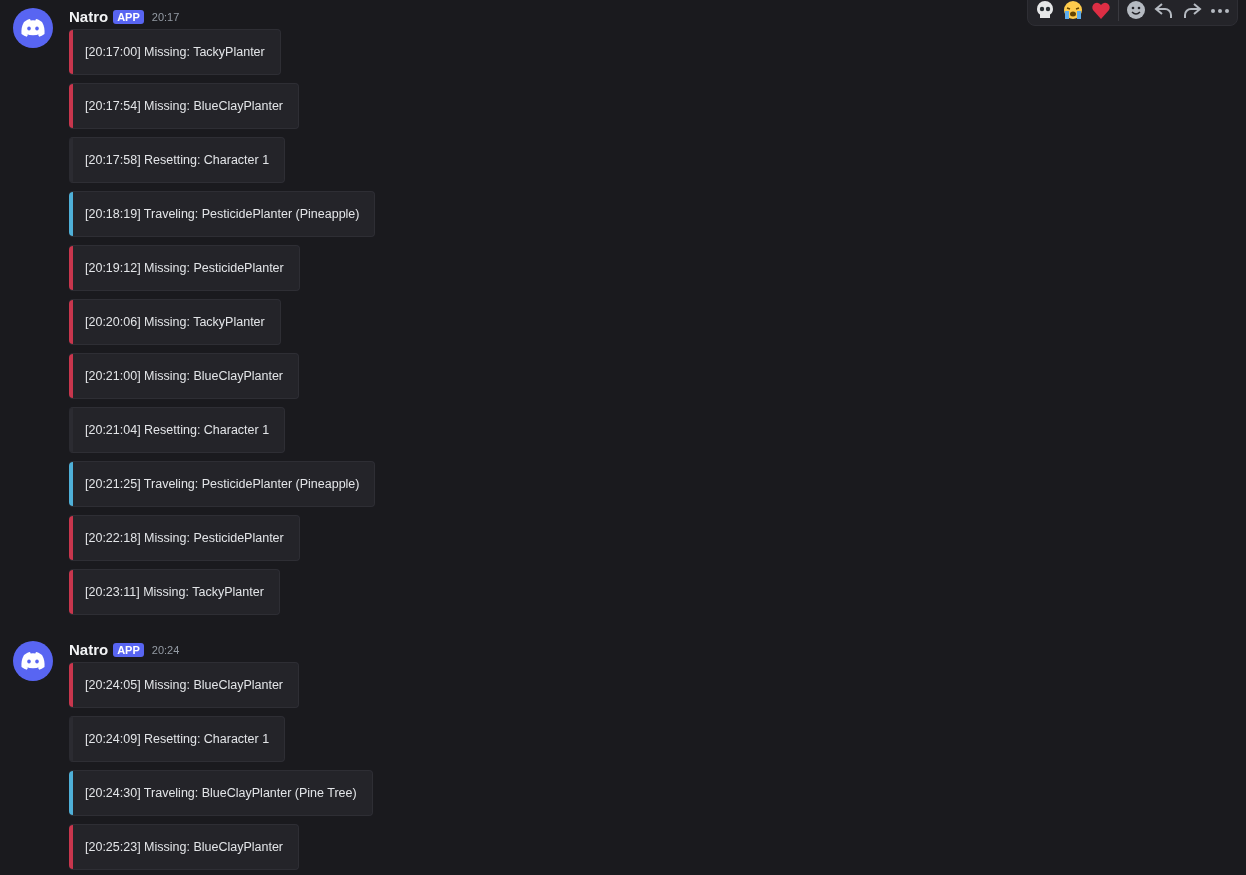 Image resolution: width=1246 pixels, height=875 pixels. Describe the element at coordinates (221, 793) in the screenshot. I see `log-text: [20:24:30] Traveling: BlueClayPlanter (Pine Tree)` at that location.